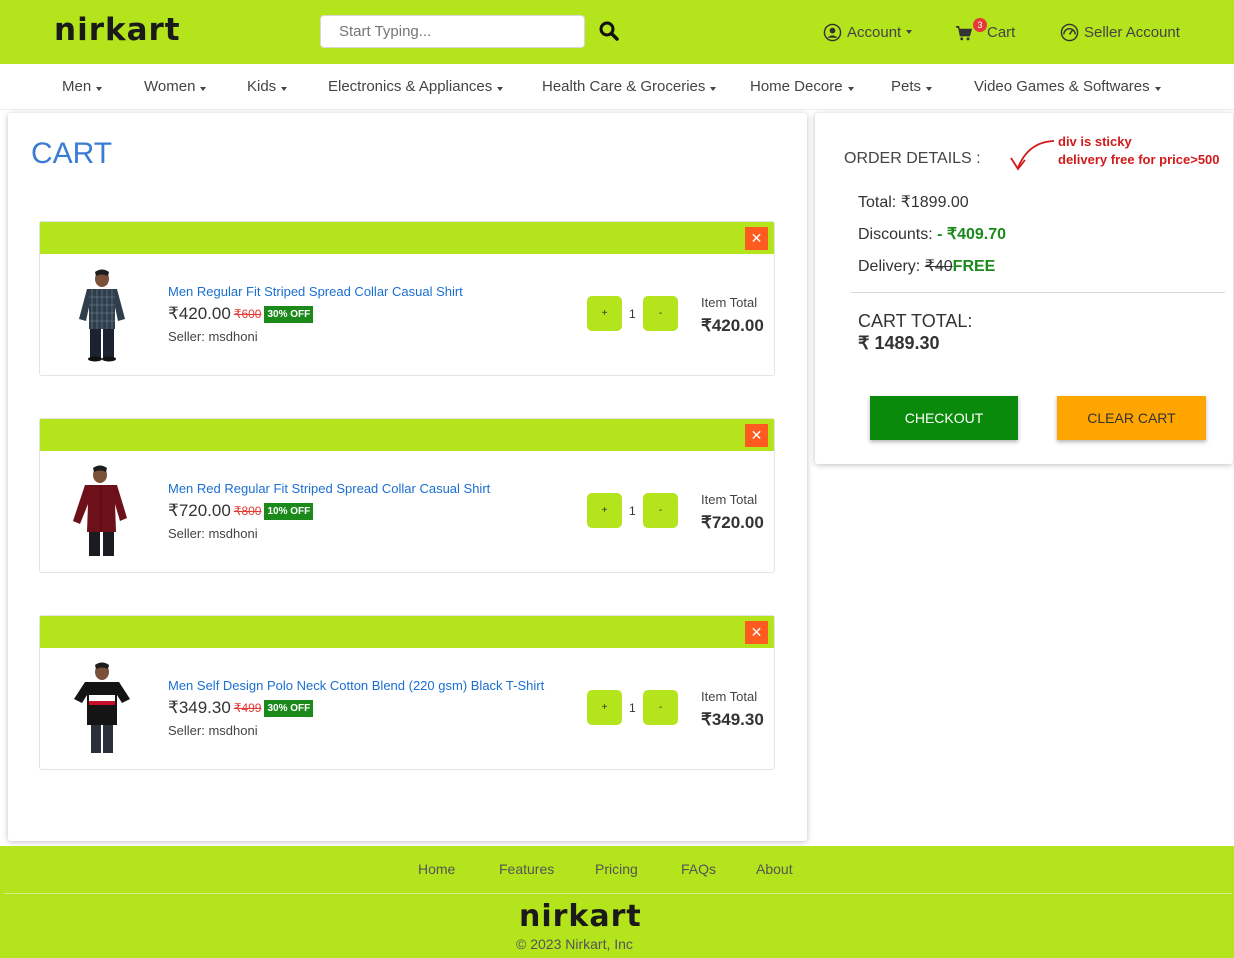 Image resolution: width=1234 pixels, height=958 pixels. What do you see at coordinates (1032, 155) in the screenshot?
I see `annotation-arrow-icon` at bounding box center [1032, 155].